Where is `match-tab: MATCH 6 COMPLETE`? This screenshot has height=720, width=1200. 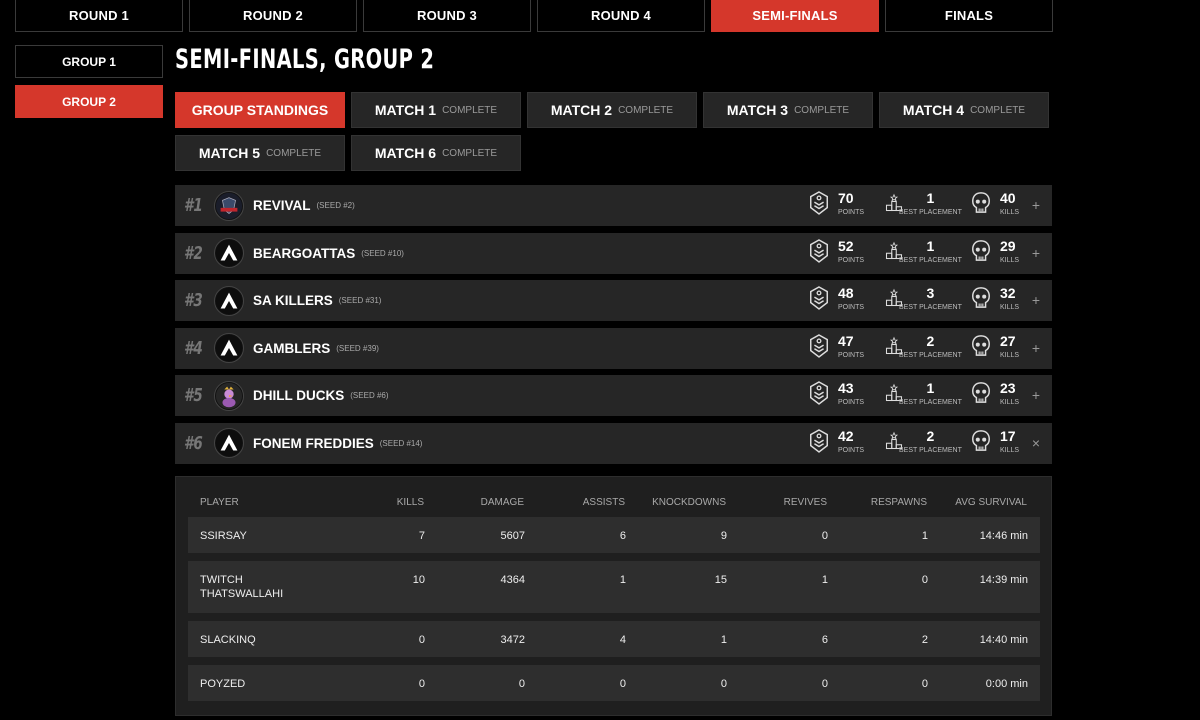
match-tab: MATCH 6 COMPLETE is located at coordinates (436, 153).